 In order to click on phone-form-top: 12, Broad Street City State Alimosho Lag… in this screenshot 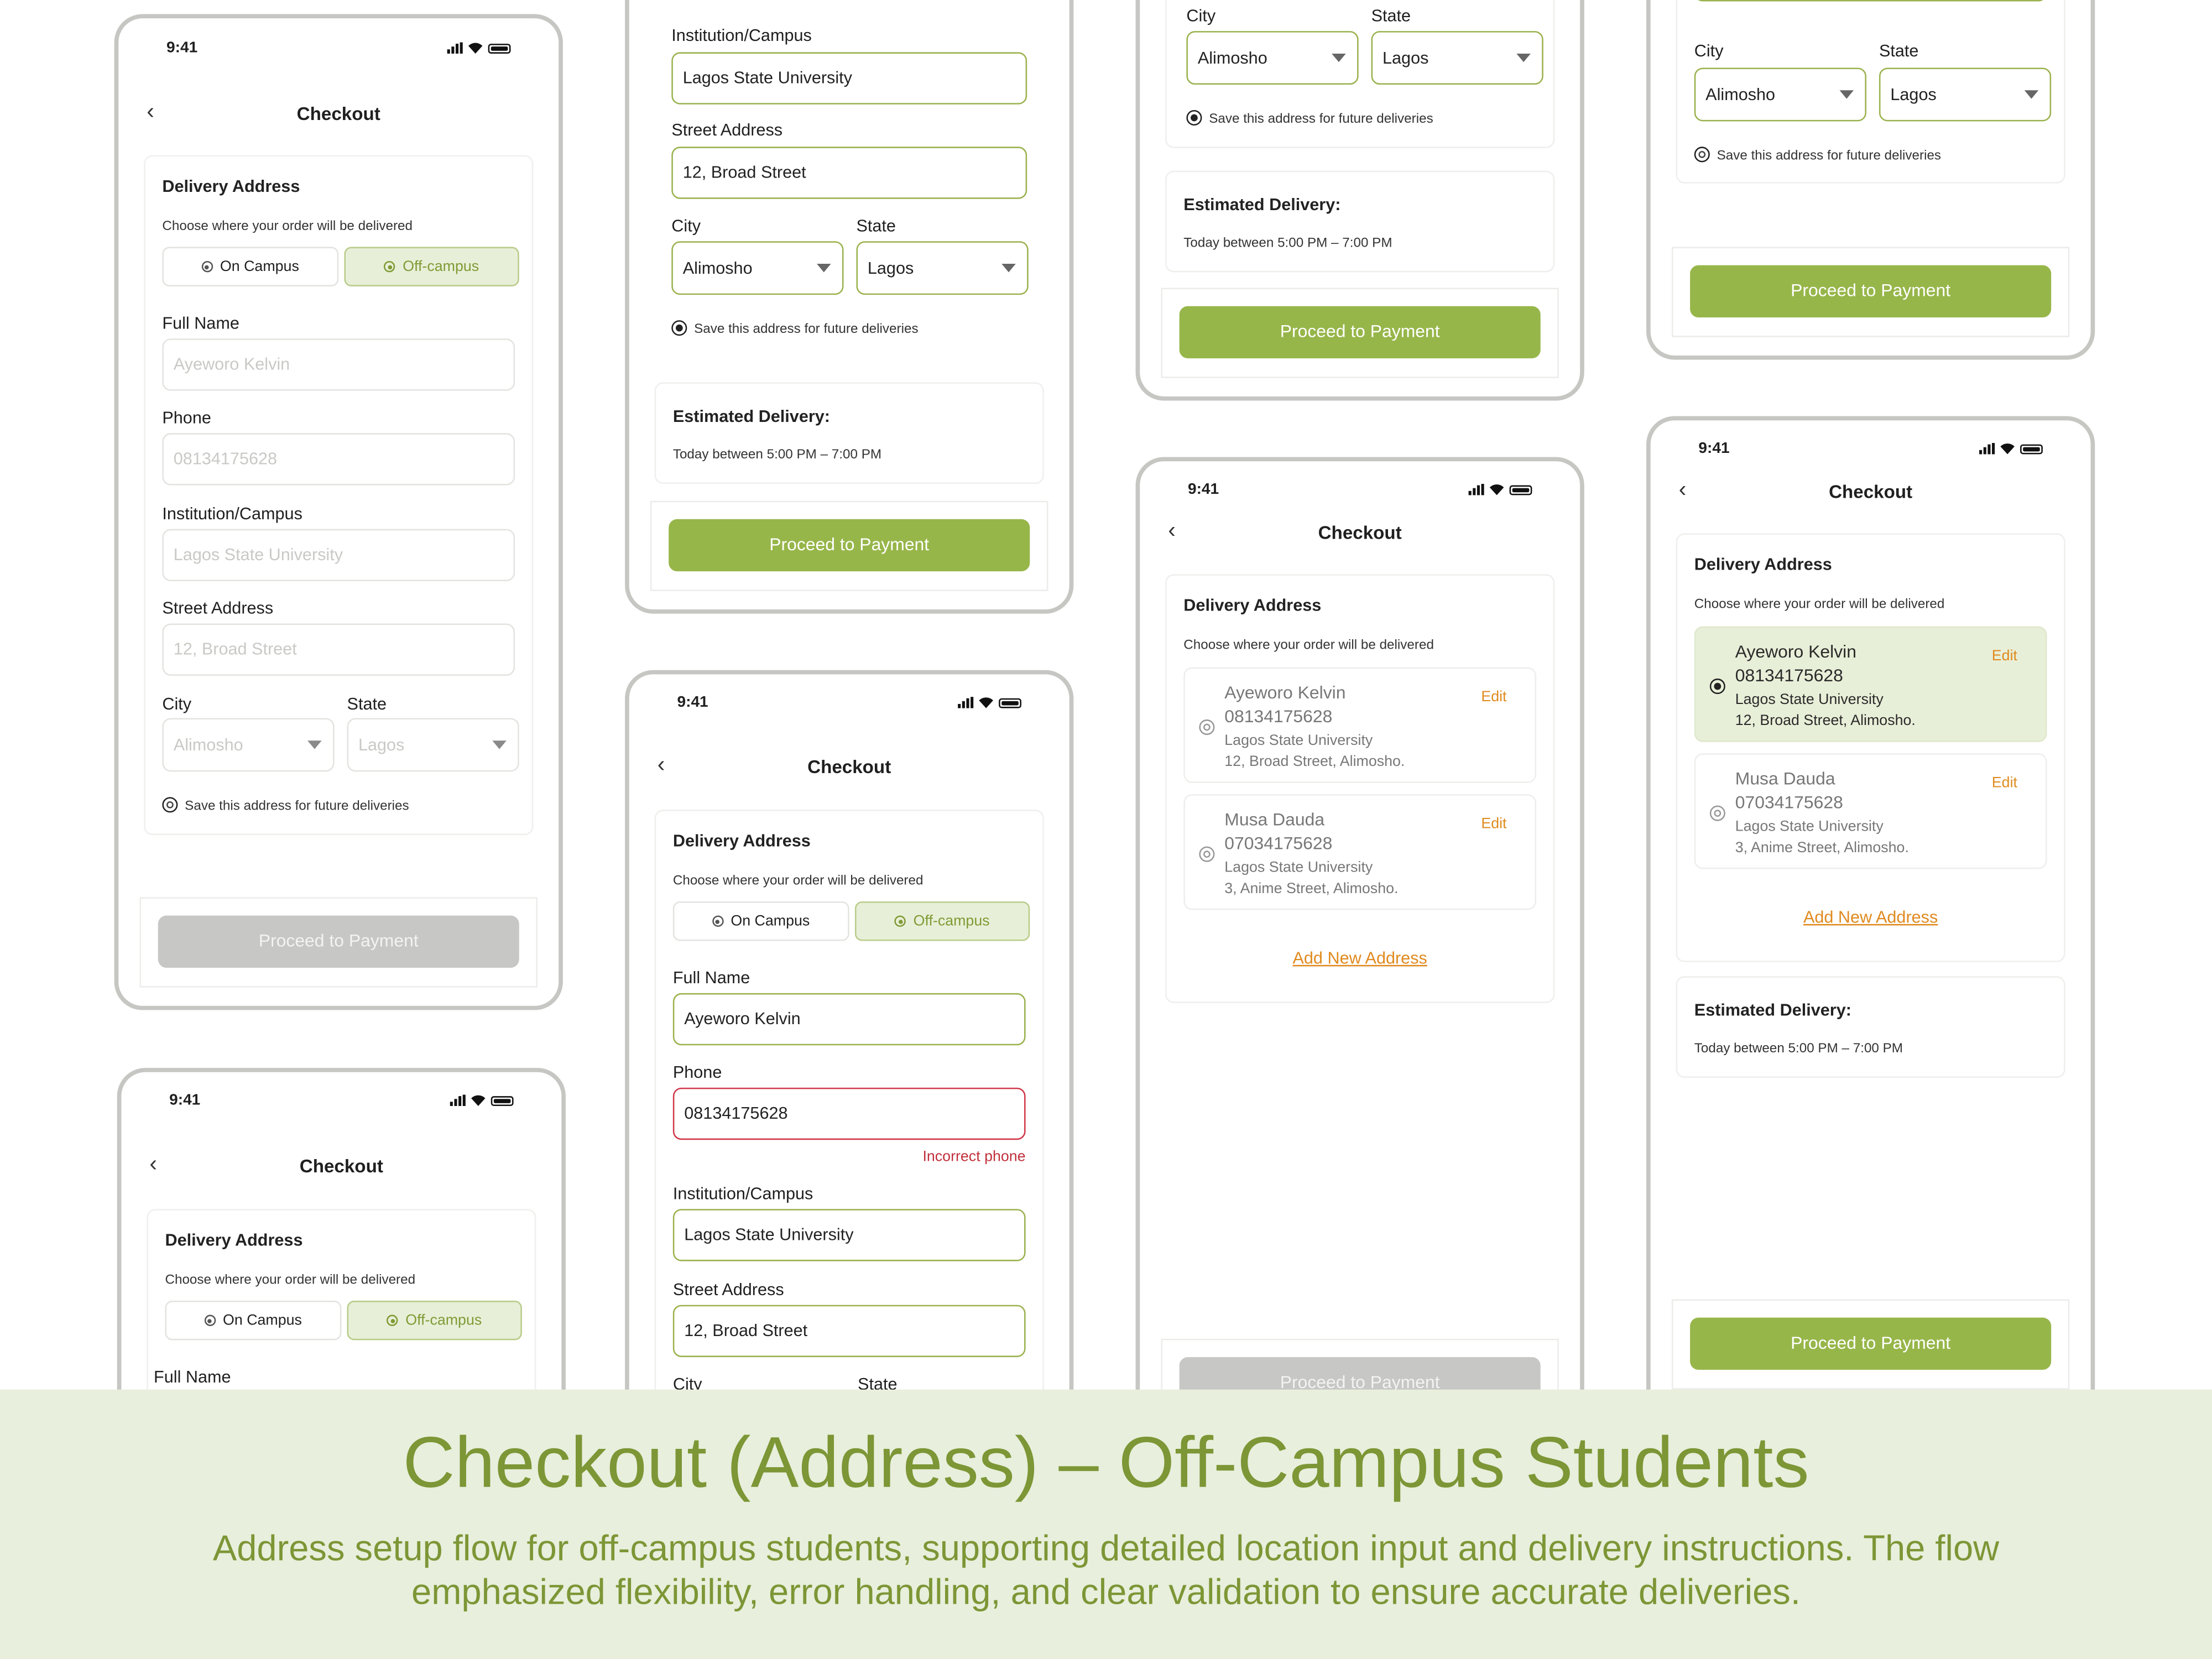, I will do `click(1871, 180)`.